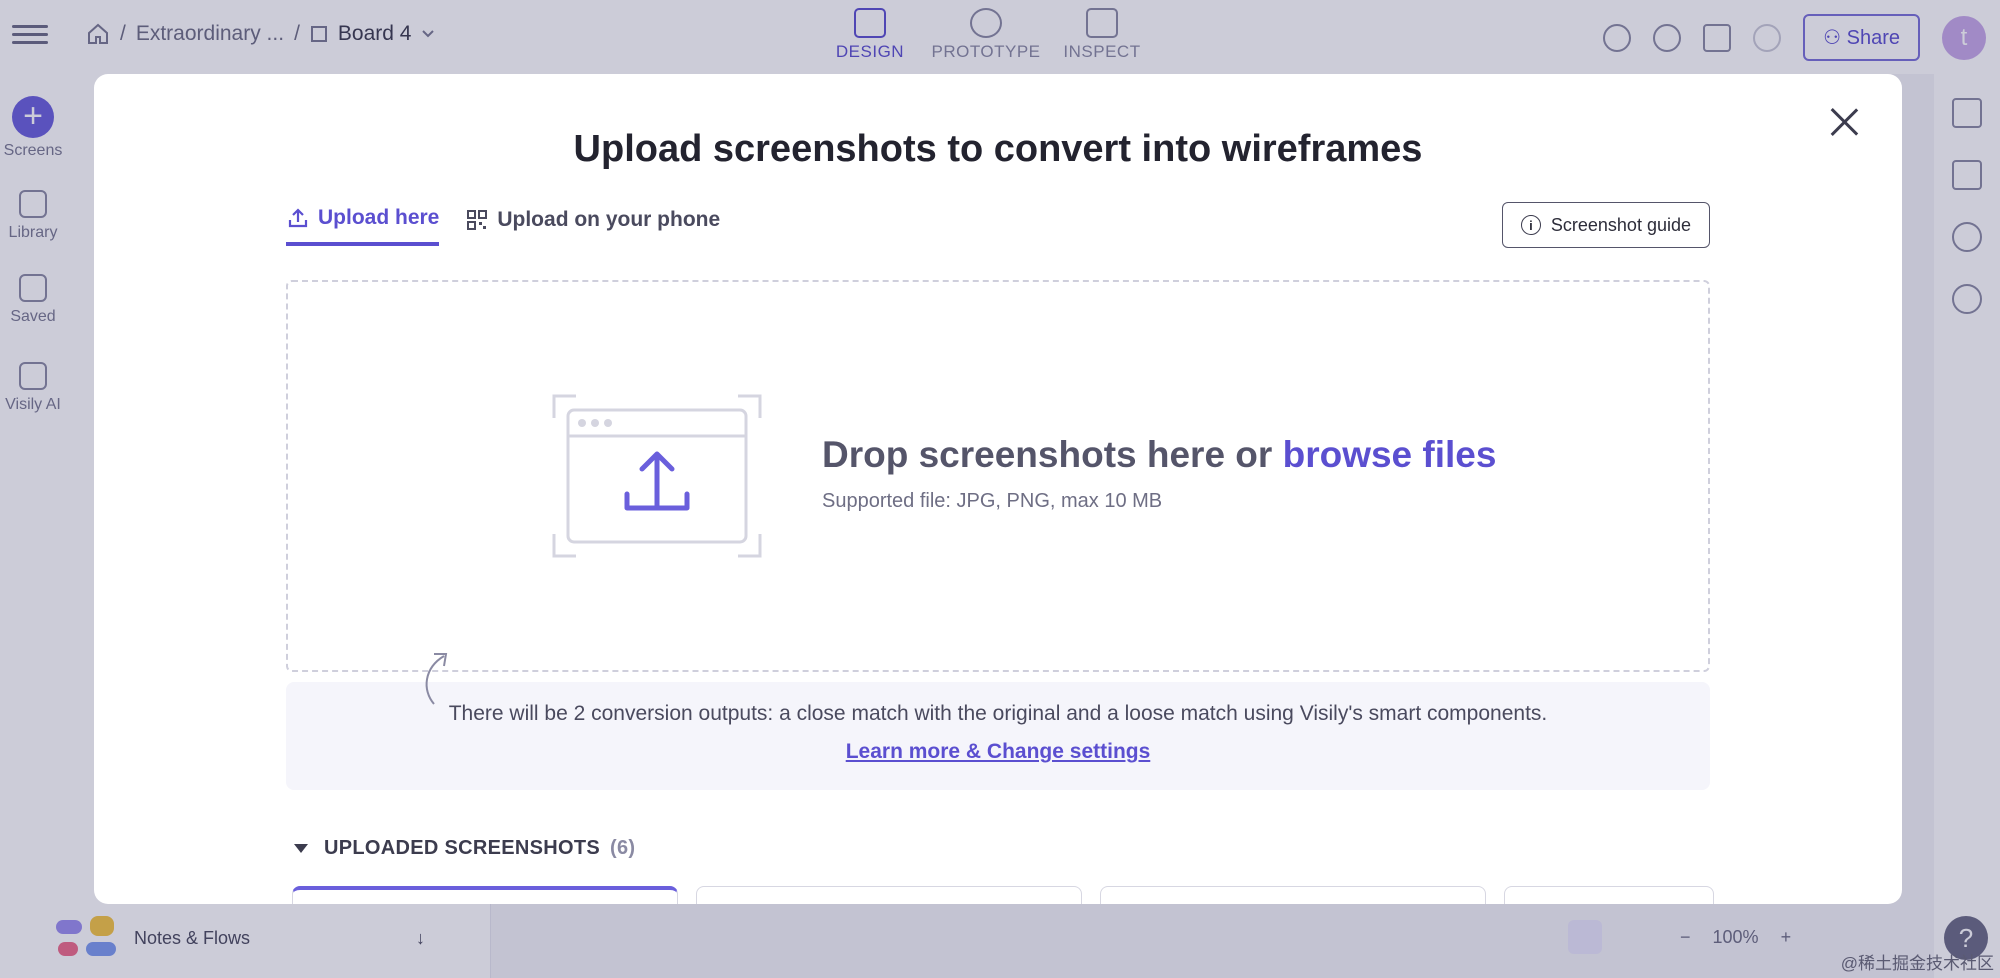 Image resolution: width=2000 pixels, height=978 pixels. Describe the element at coordinates (998, 752) in the screenshot. I see `learn-more-link: Learn more & Change settings` at that location.